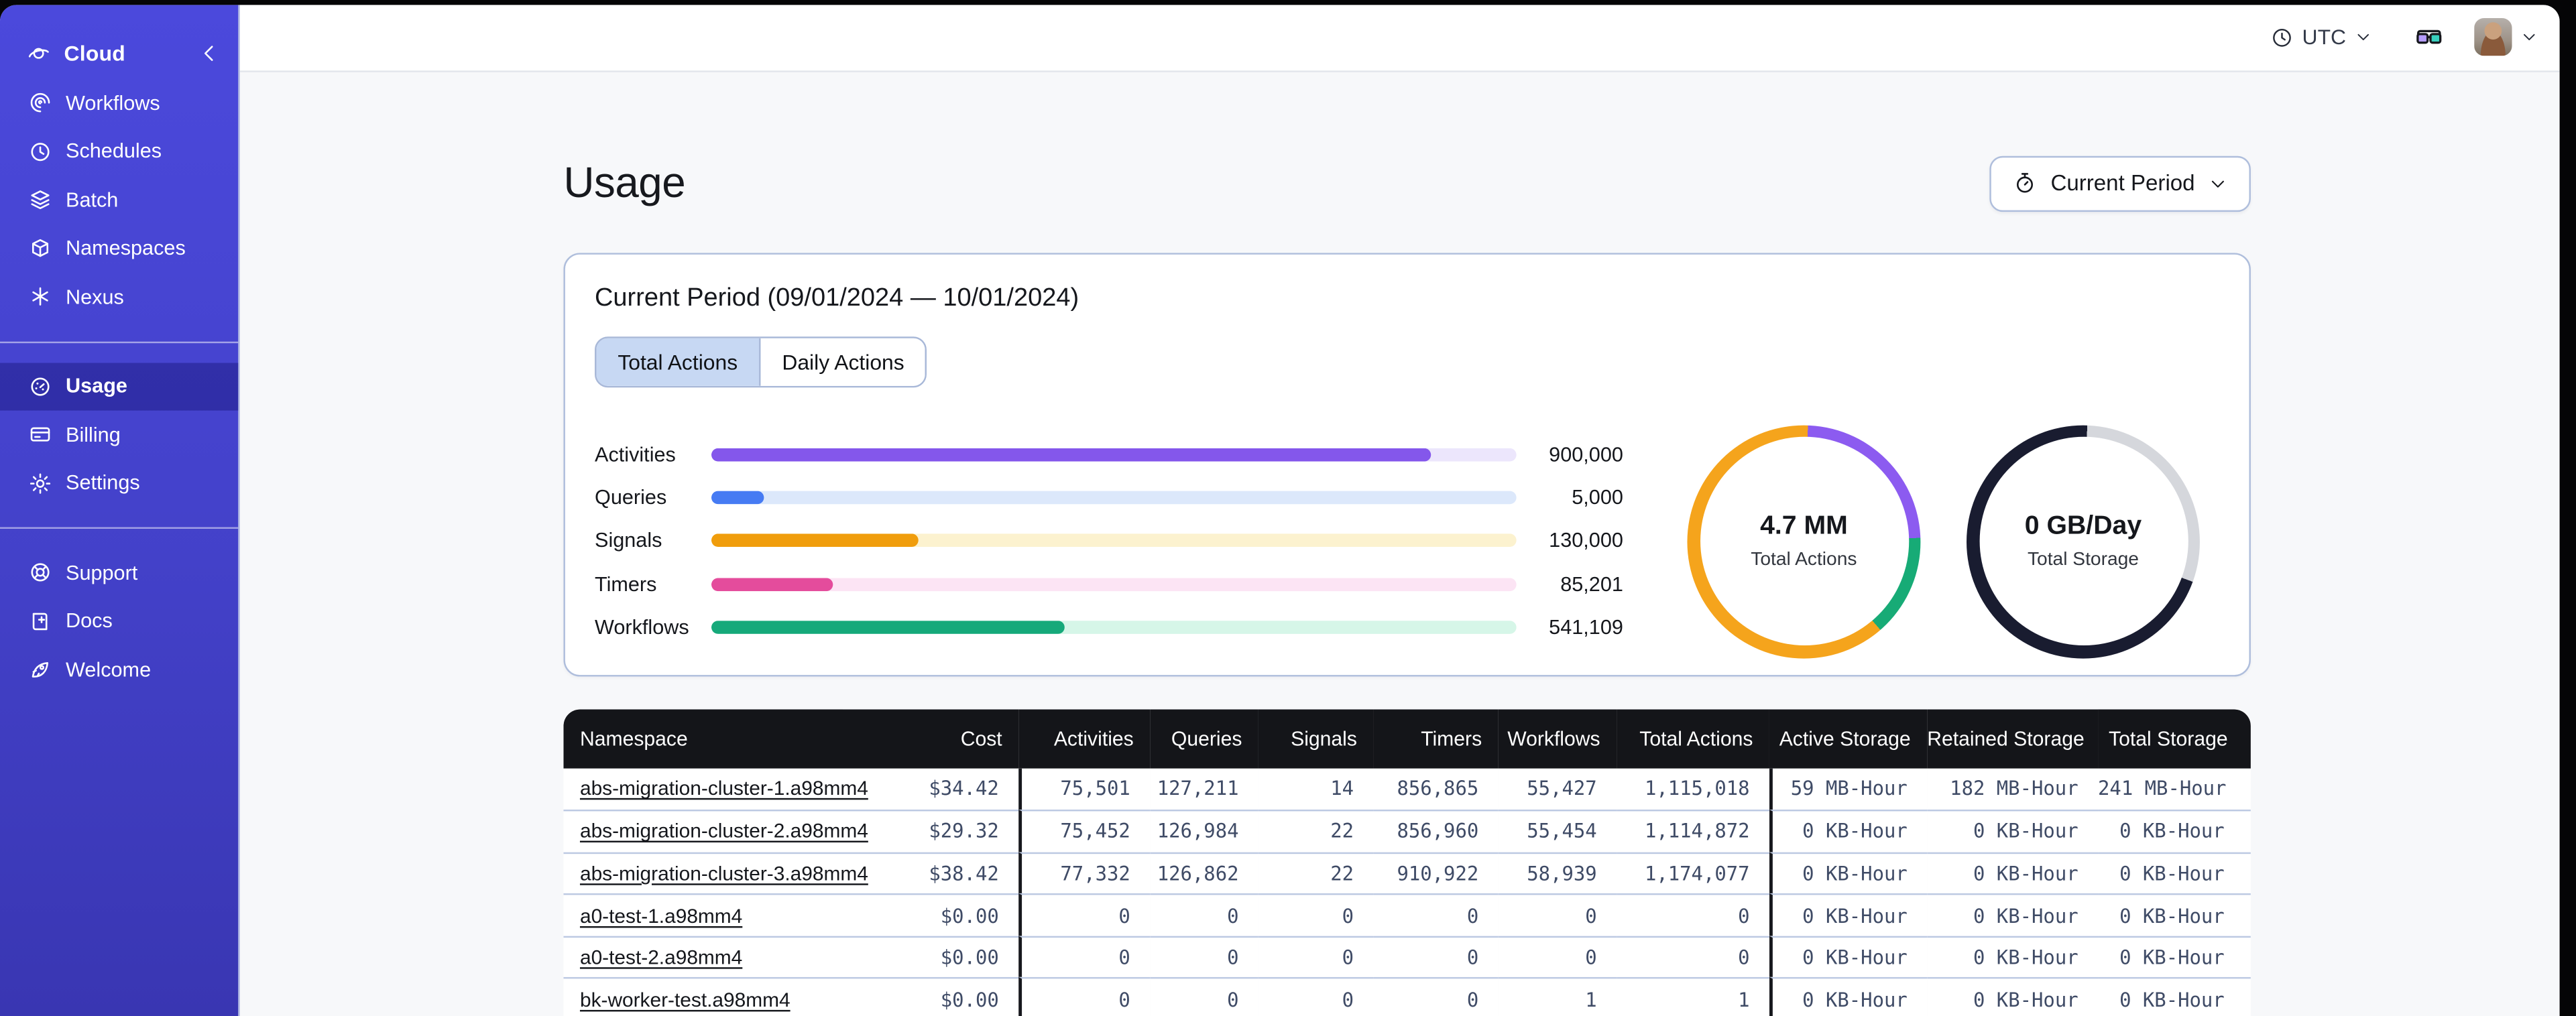  What do you see at coordinates (2493, 37) in the screenshot?
I see `avatar` at bounding box center [2493, 37].